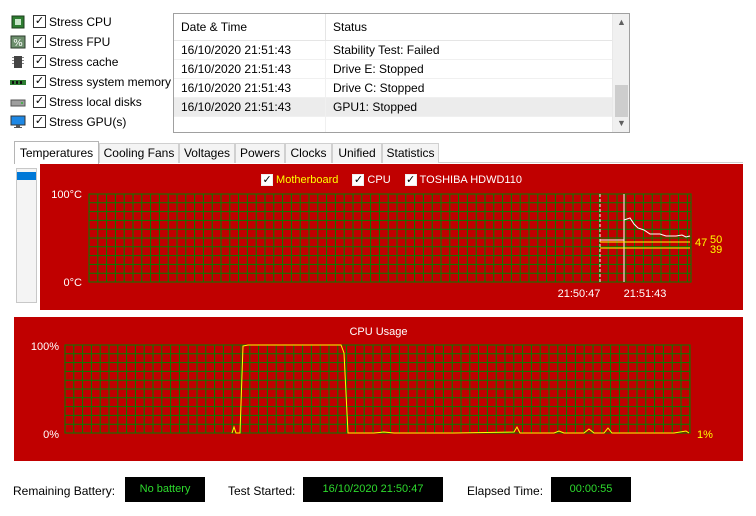 The width and height of the screenshot is (756, 516). Describe the element at coordinates (45, 347) in the screenshot. I see `cpu-y-top-label: 100%` at that location.